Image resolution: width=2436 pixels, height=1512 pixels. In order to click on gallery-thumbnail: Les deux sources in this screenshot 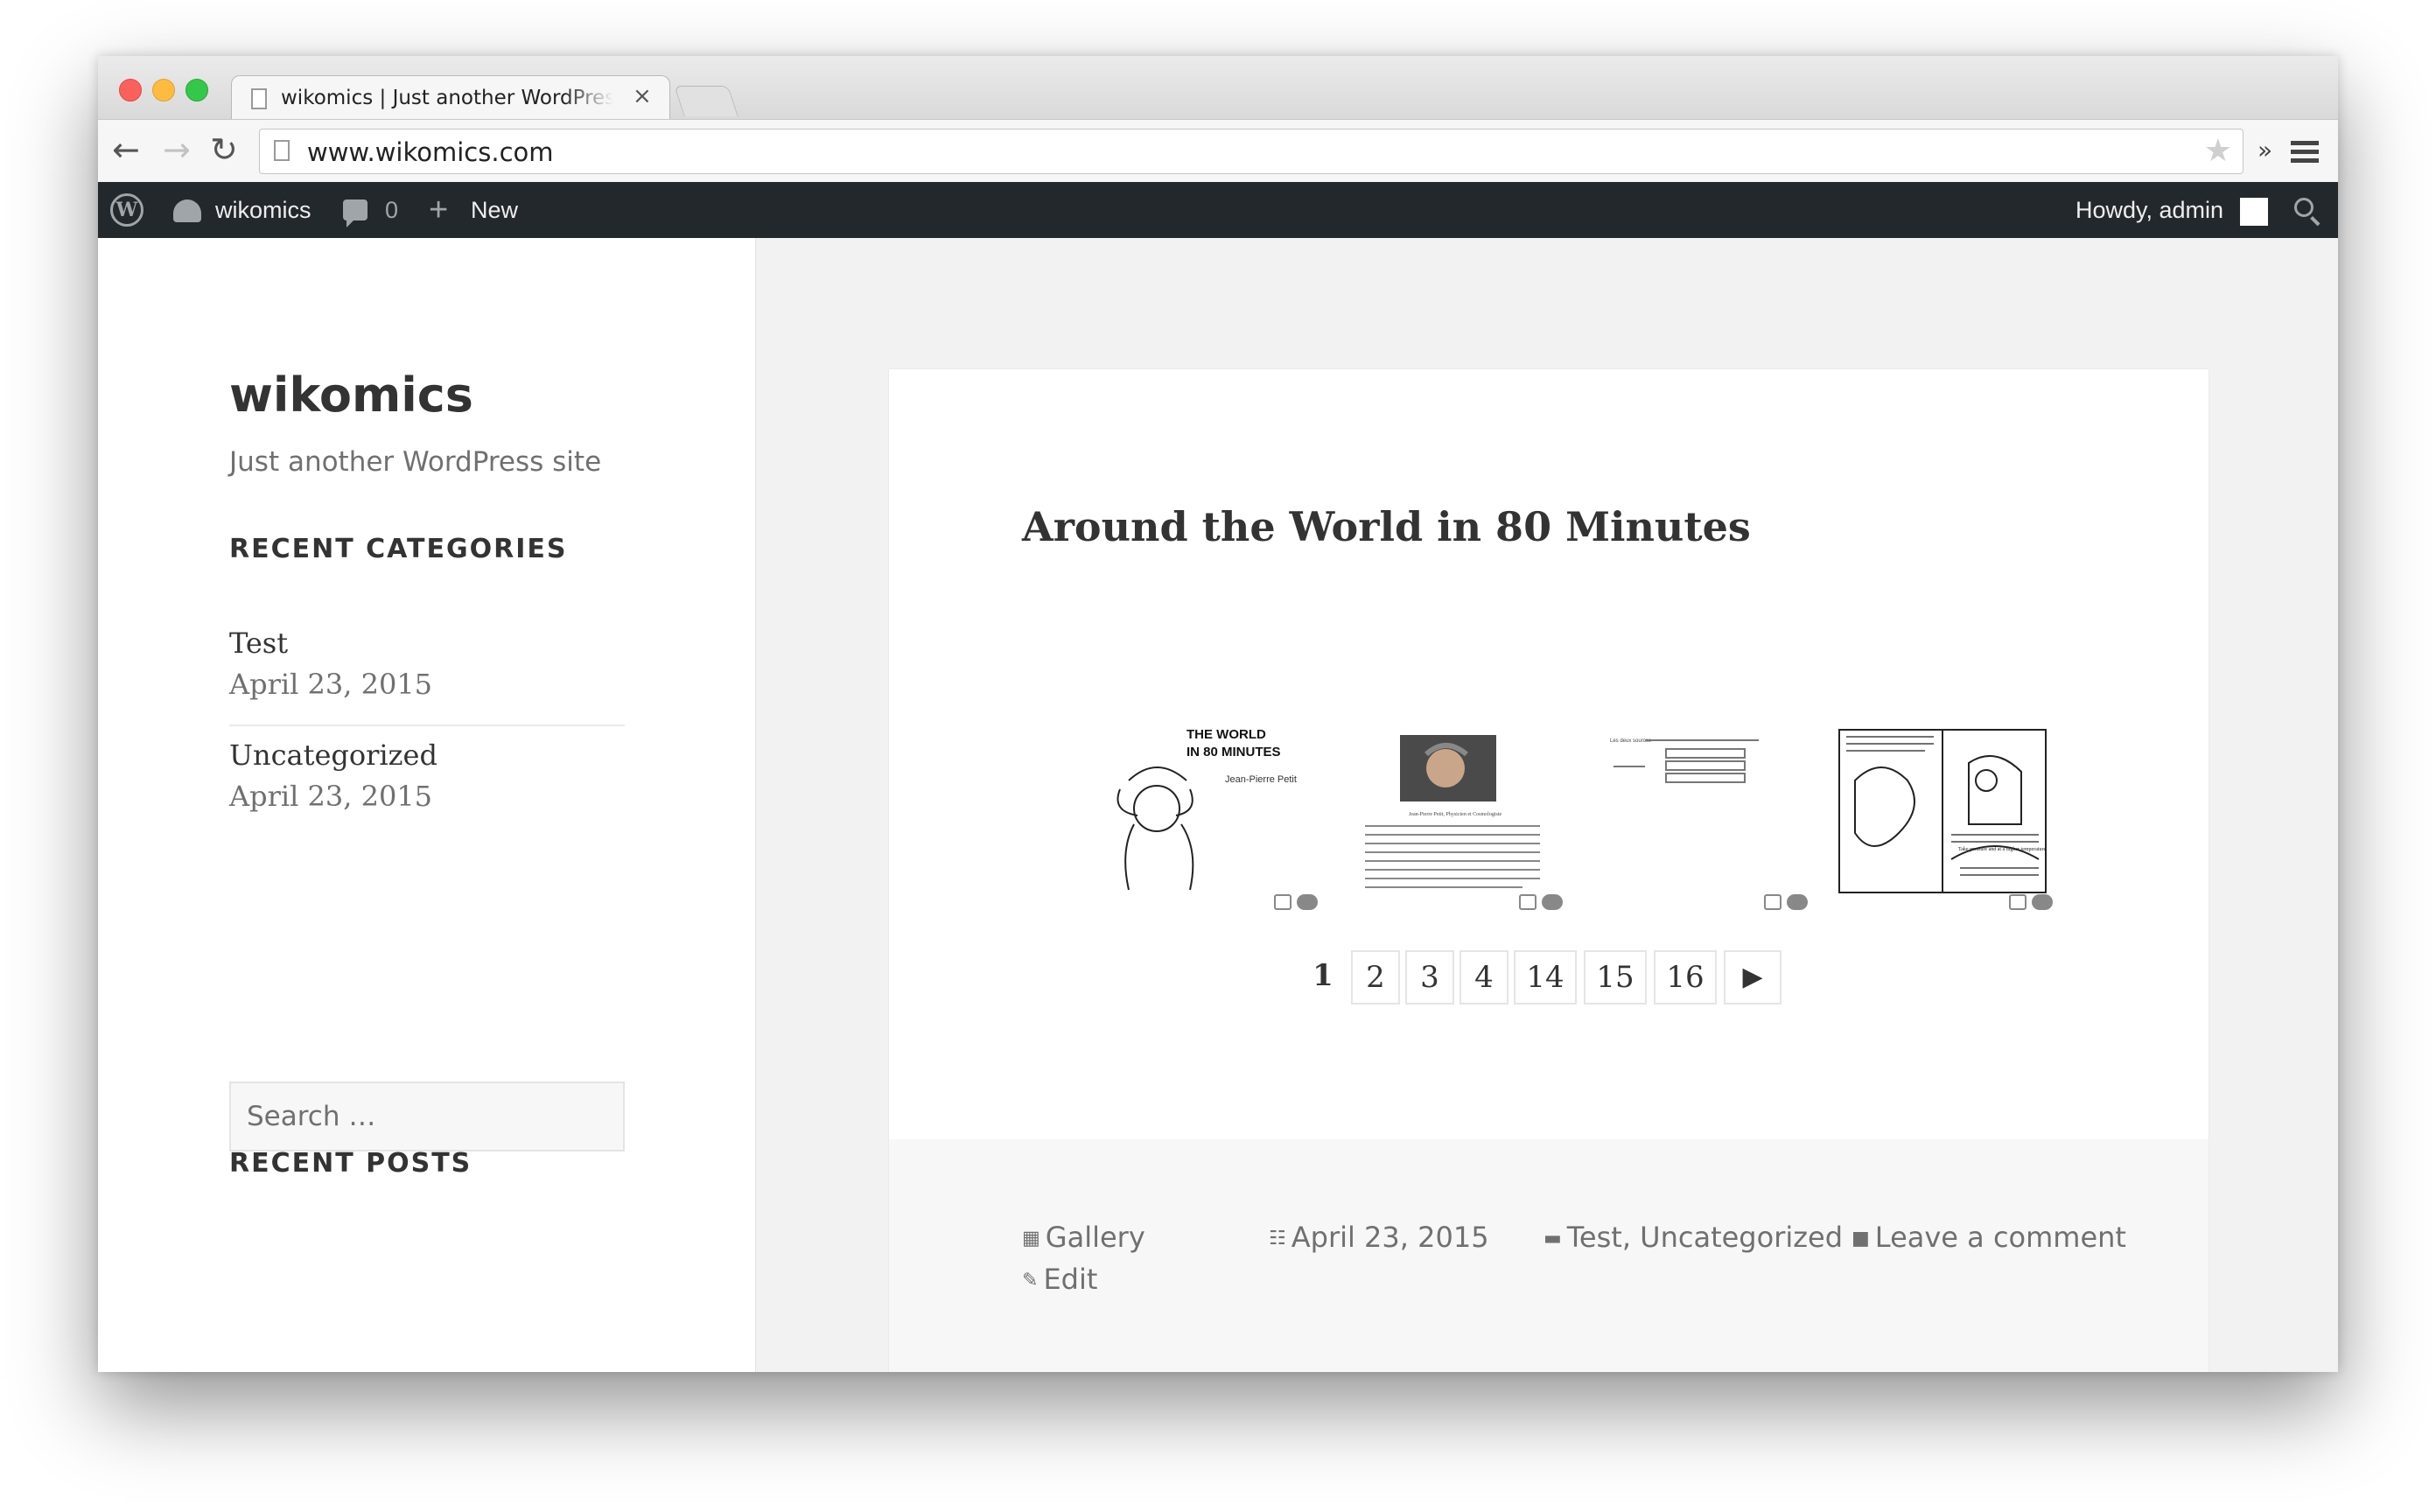, I will do `click(1697, 811)`.